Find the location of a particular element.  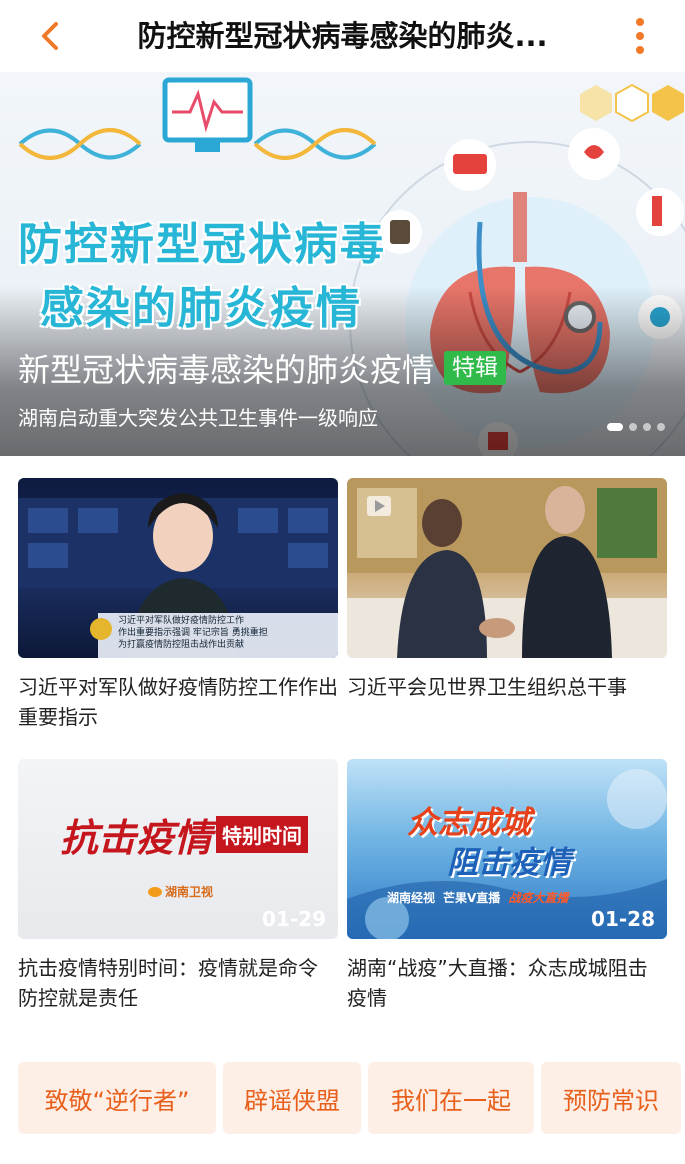

caption-line: 为打赢疫情防控阻击战作出贡献 is located at coordinates (181, 645).